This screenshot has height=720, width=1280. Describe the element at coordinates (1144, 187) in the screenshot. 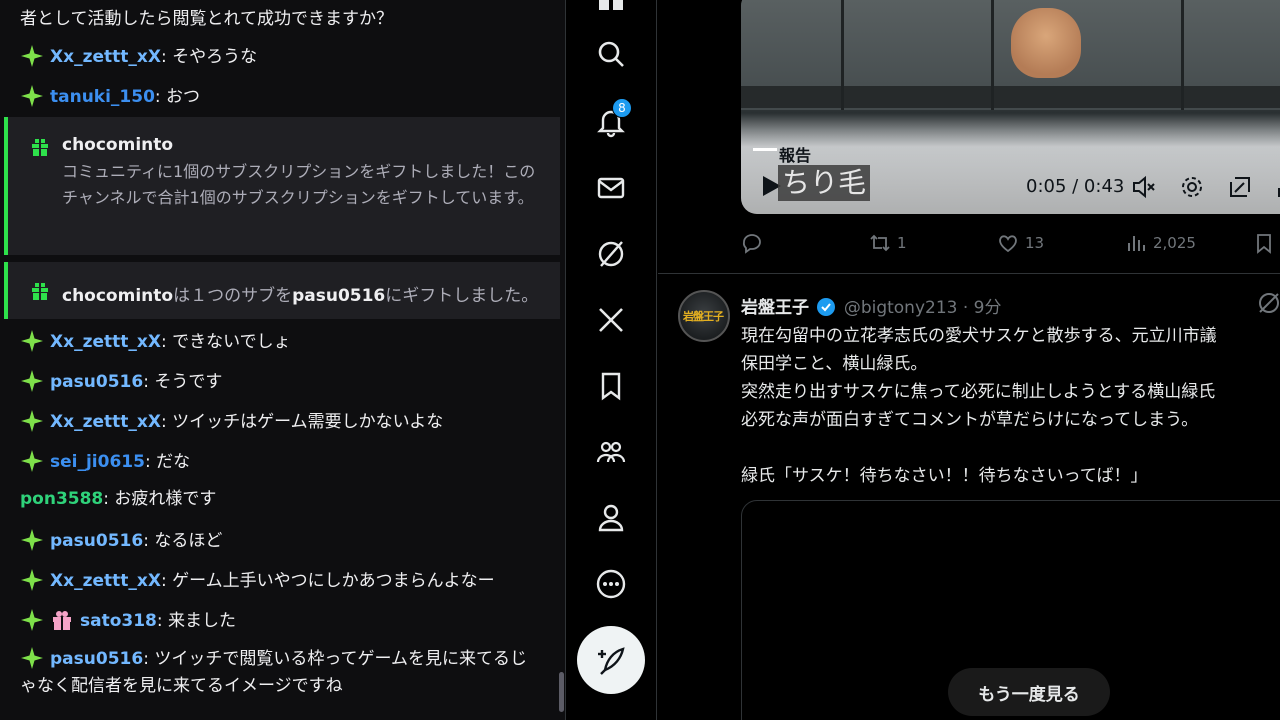

I see `mute-icon` at that location.